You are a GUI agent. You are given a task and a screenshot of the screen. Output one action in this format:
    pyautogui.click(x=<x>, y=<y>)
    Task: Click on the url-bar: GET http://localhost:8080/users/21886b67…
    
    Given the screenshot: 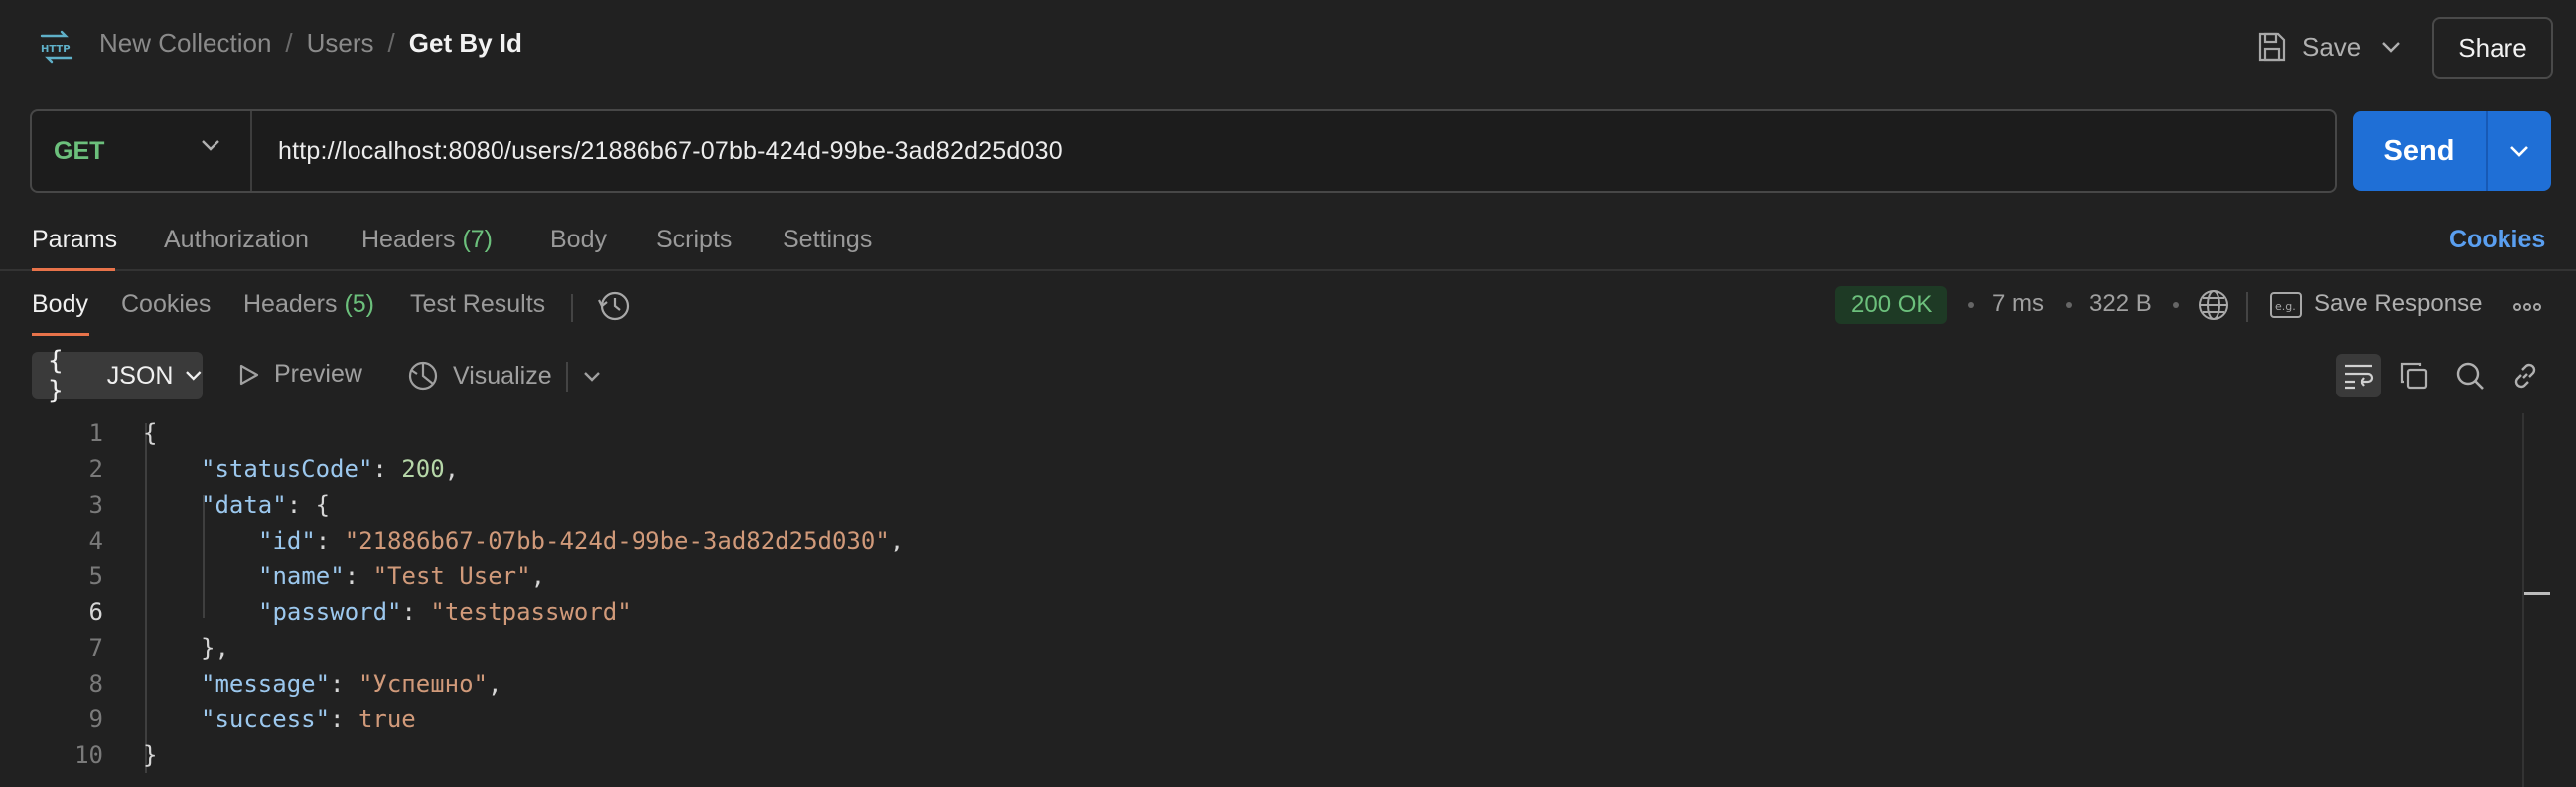 What is the action you would take?
    pyautogui.click(x=1184, y=151)
    